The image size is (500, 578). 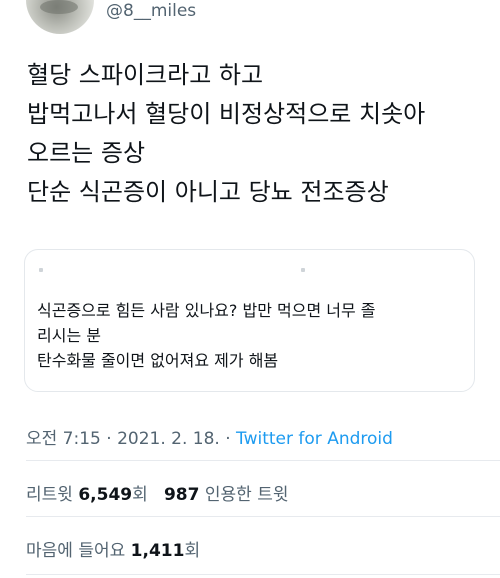 I want to click on quote-line: 탄수화물 줄이면 없어져요 제가 해봄, so click(x=158, y=360).